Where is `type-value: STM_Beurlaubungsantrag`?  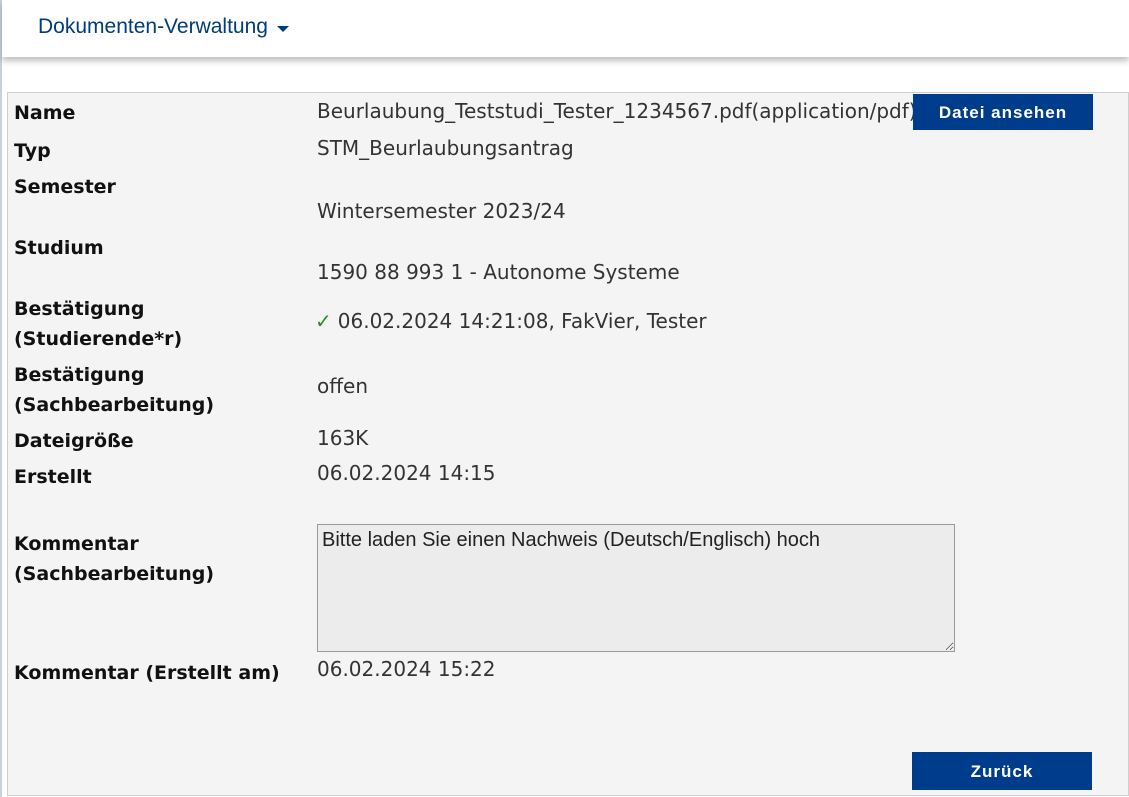
type-value: STM_Beurlaubungsantrag is located at coordinates (445, 148).